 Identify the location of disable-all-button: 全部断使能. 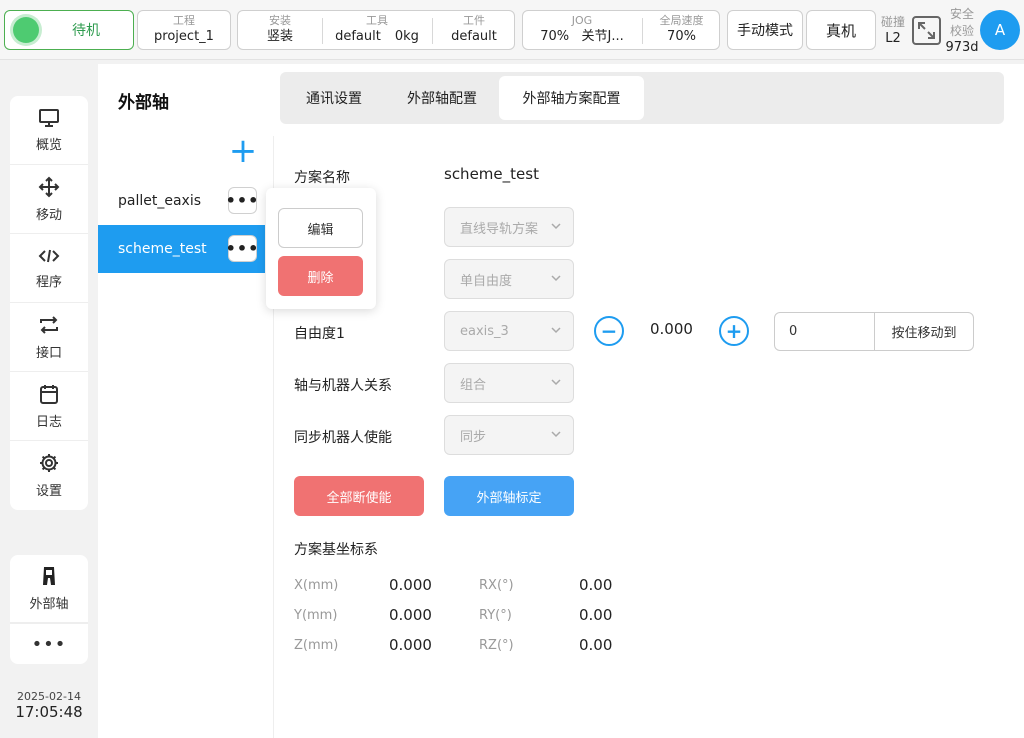
(359, 496).